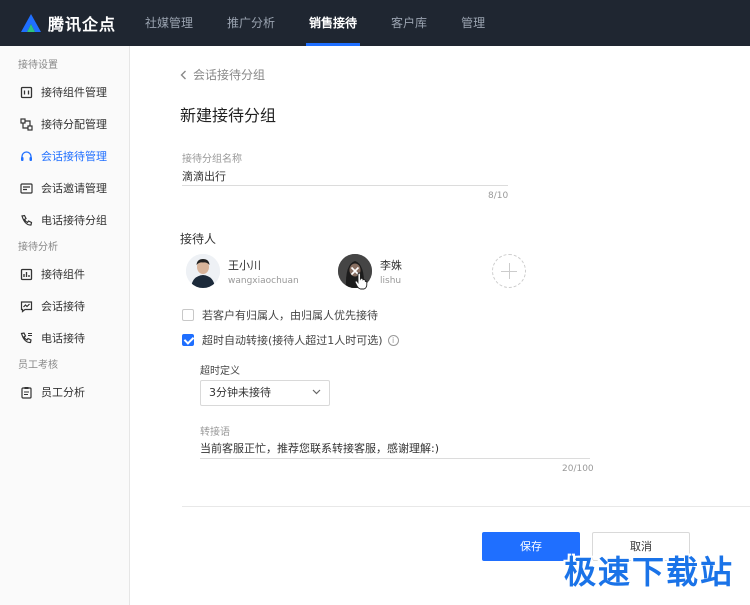  Describe the element at coordinates (26, 124) in the screenshot. I see `route-icon` at that location.